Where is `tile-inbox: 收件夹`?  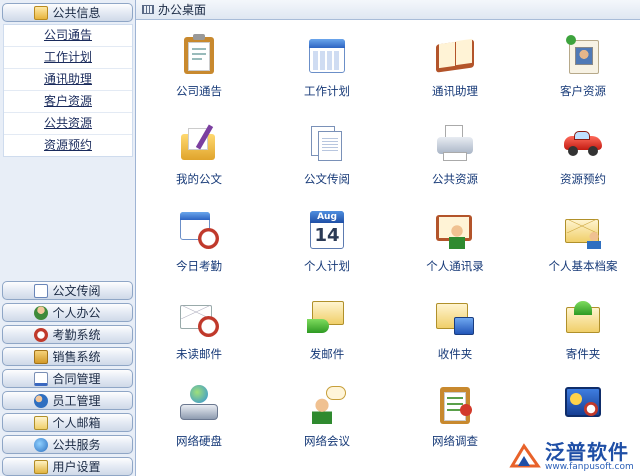 tile-inbox: 收件夹 is located at coordinates (455, 332).